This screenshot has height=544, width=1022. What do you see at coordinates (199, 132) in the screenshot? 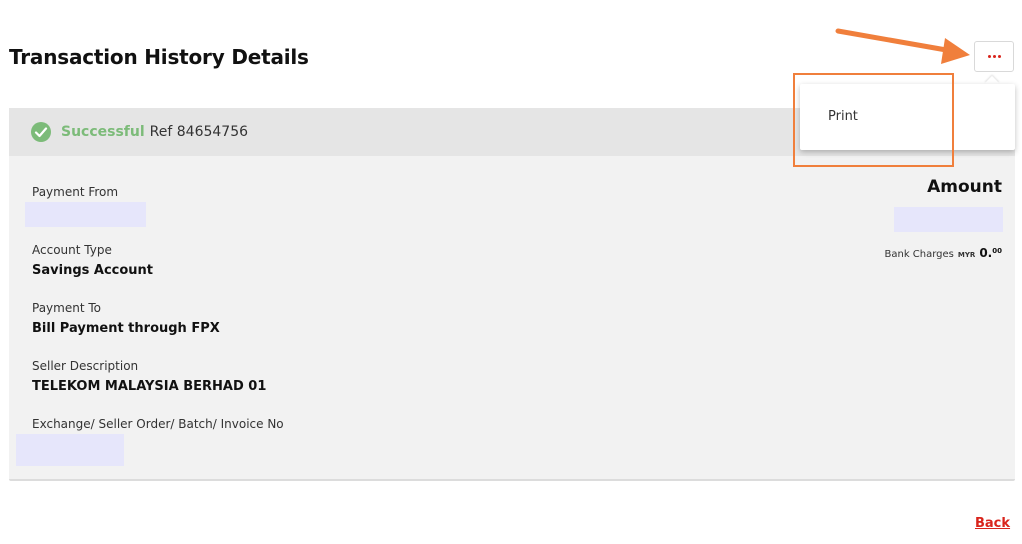
I see `reference-number: Ref 84654756` at bounding box center [199, 132].